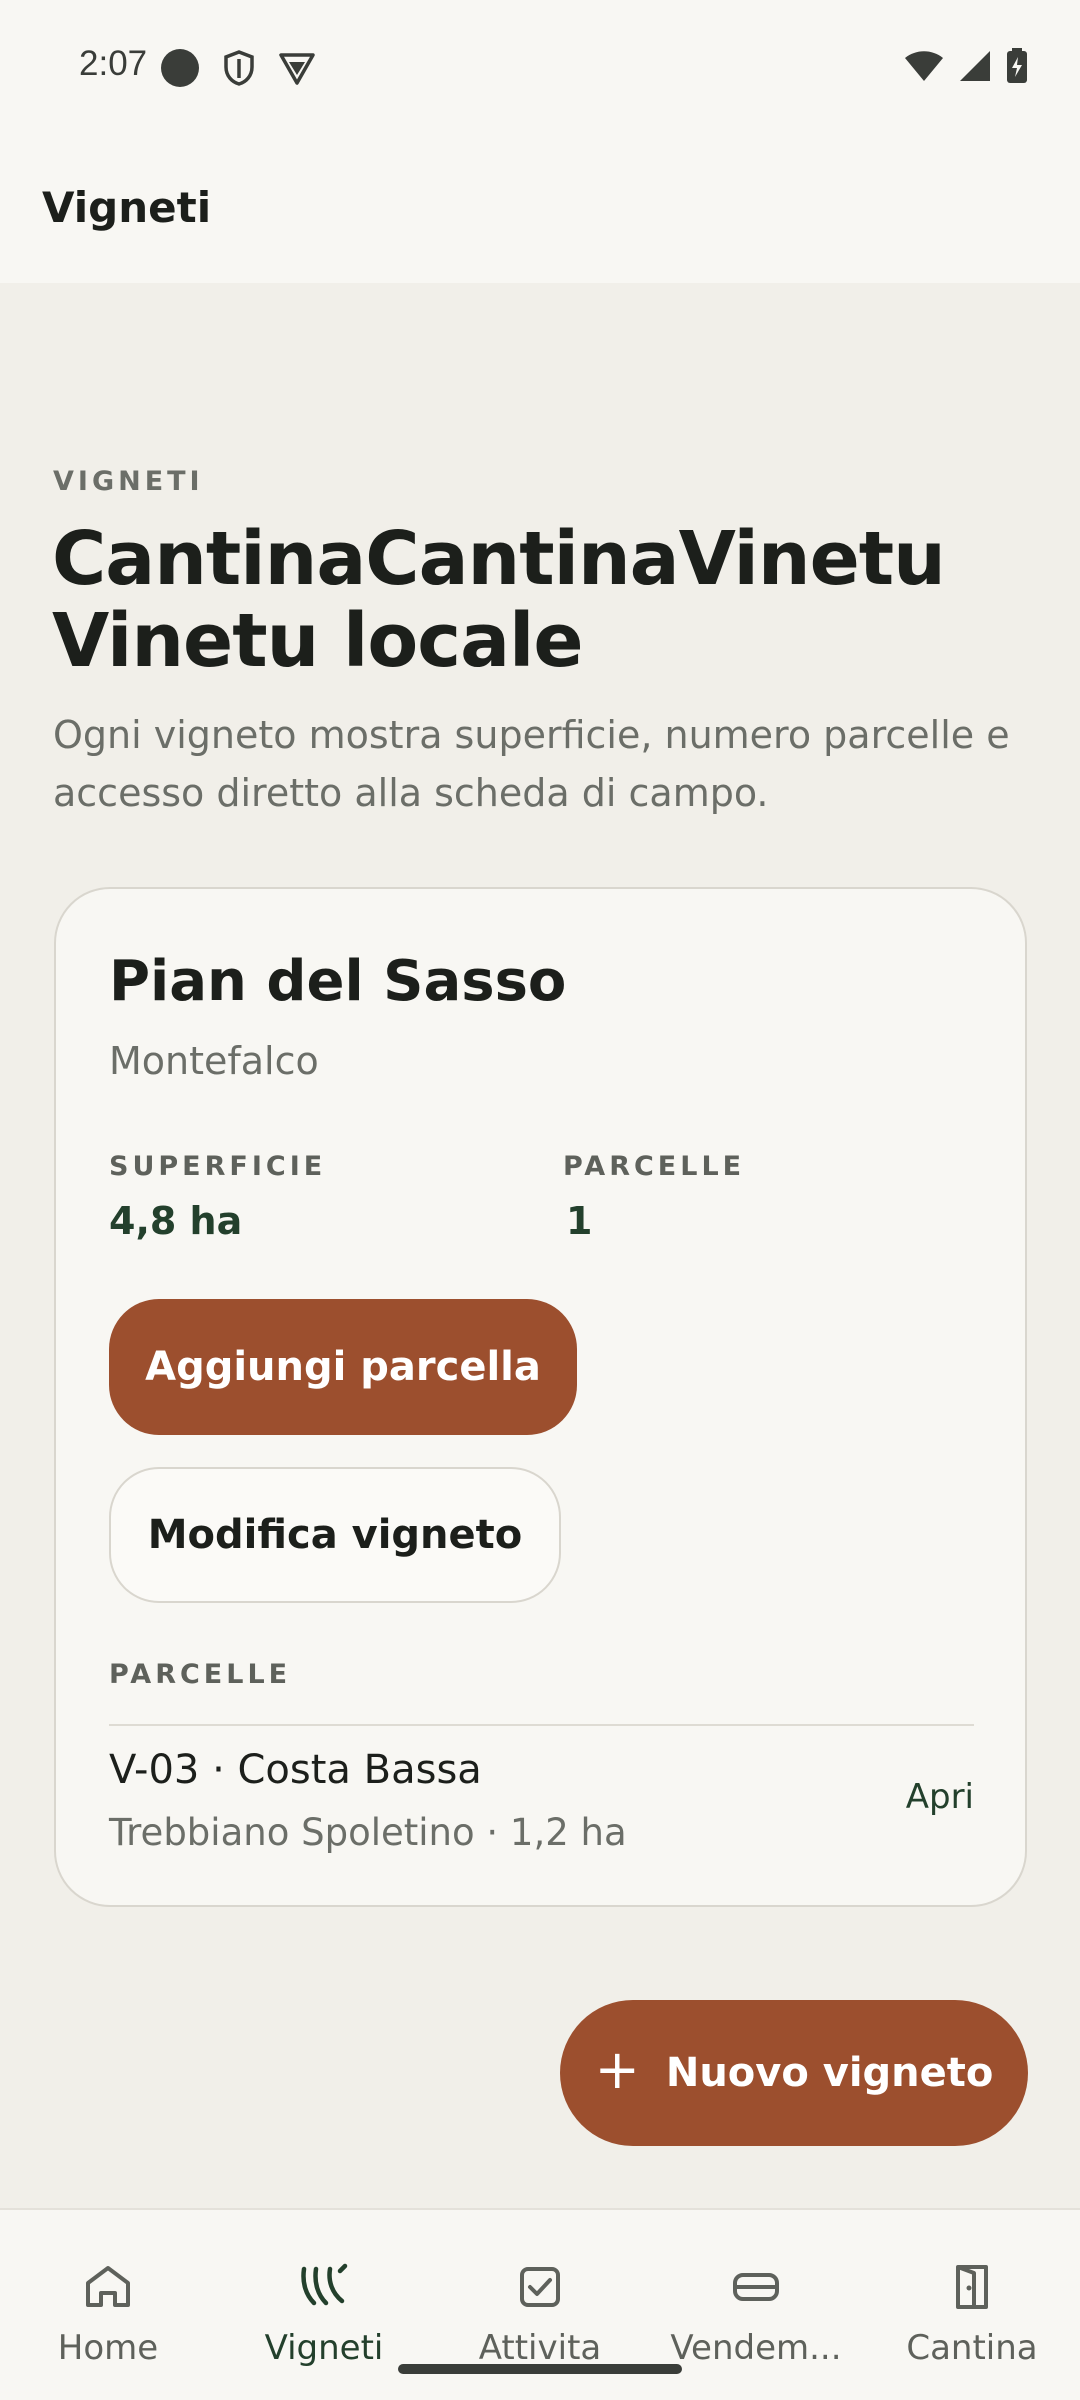 This screenshot has height=2400, width=1080. I want to click on status-system-icons, so click(966, 66).